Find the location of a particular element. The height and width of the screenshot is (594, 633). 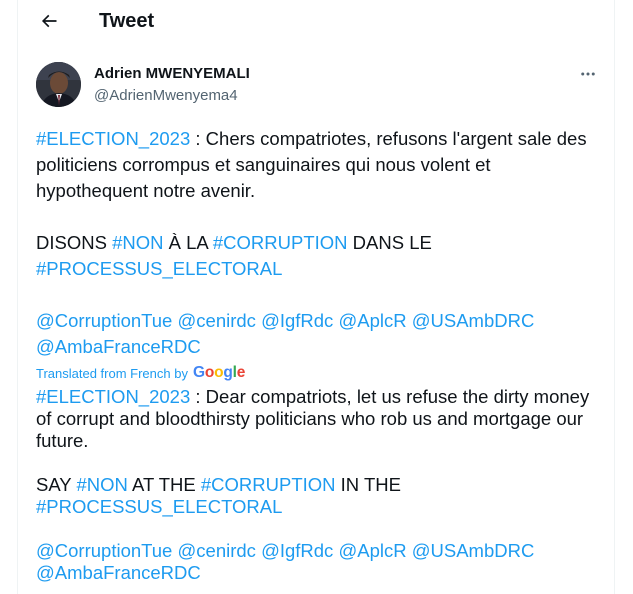

tweet-text-segment: DANS LE is located at coordinates (389, 242).